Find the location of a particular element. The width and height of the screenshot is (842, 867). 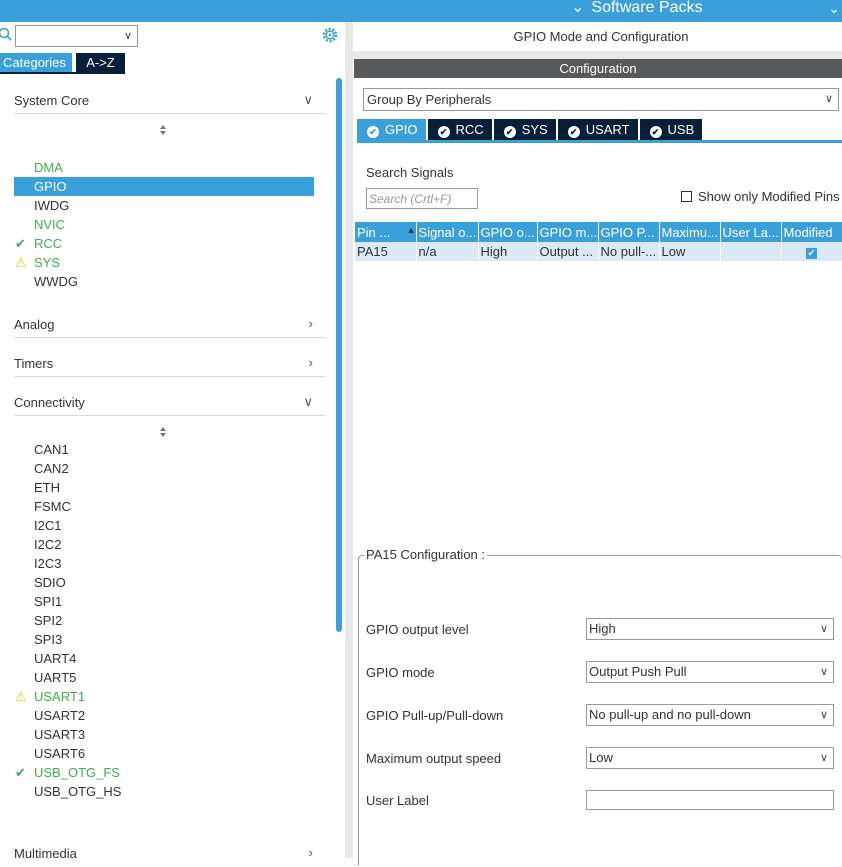

list-item-label: USART6 is located at coordinates (60, 753).